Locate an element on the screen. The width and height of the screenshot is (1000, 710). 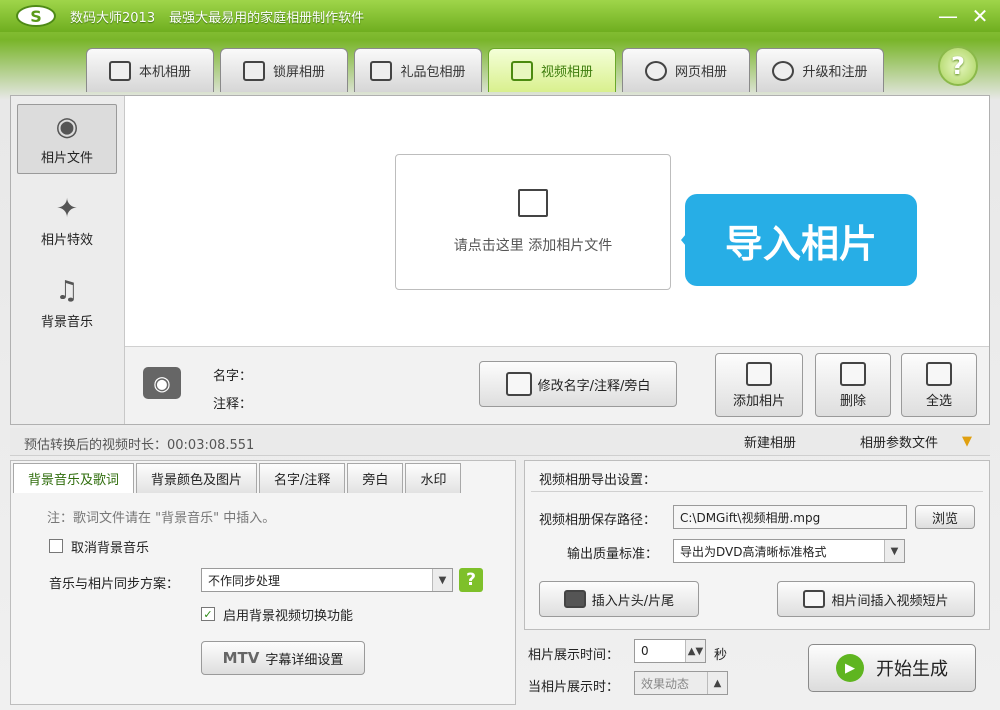
enable-switch-checkbox: ✓ is located at coordinates (208, 614).